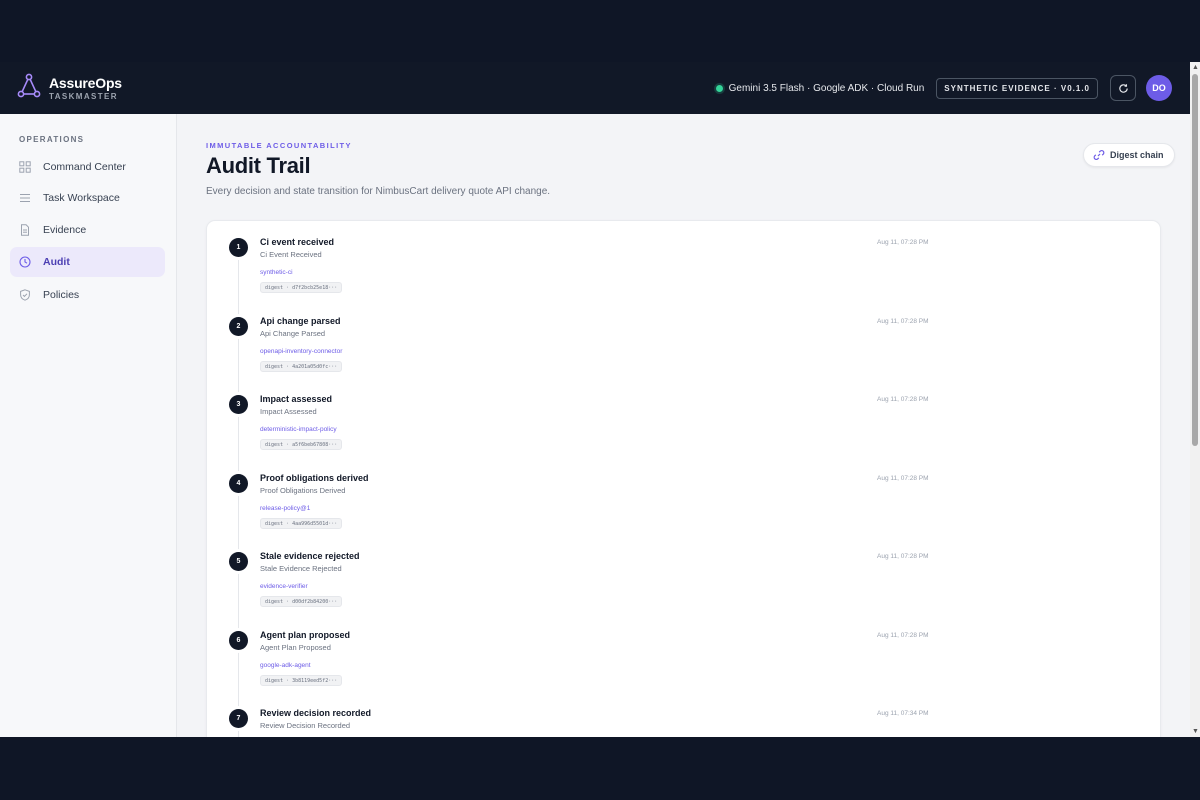 The width and height of the screenshot is (1200, 800). What do you see at coordinates (25, 295) in the screenshot?
I see `shield-icon` at bounding box center [25, 295].